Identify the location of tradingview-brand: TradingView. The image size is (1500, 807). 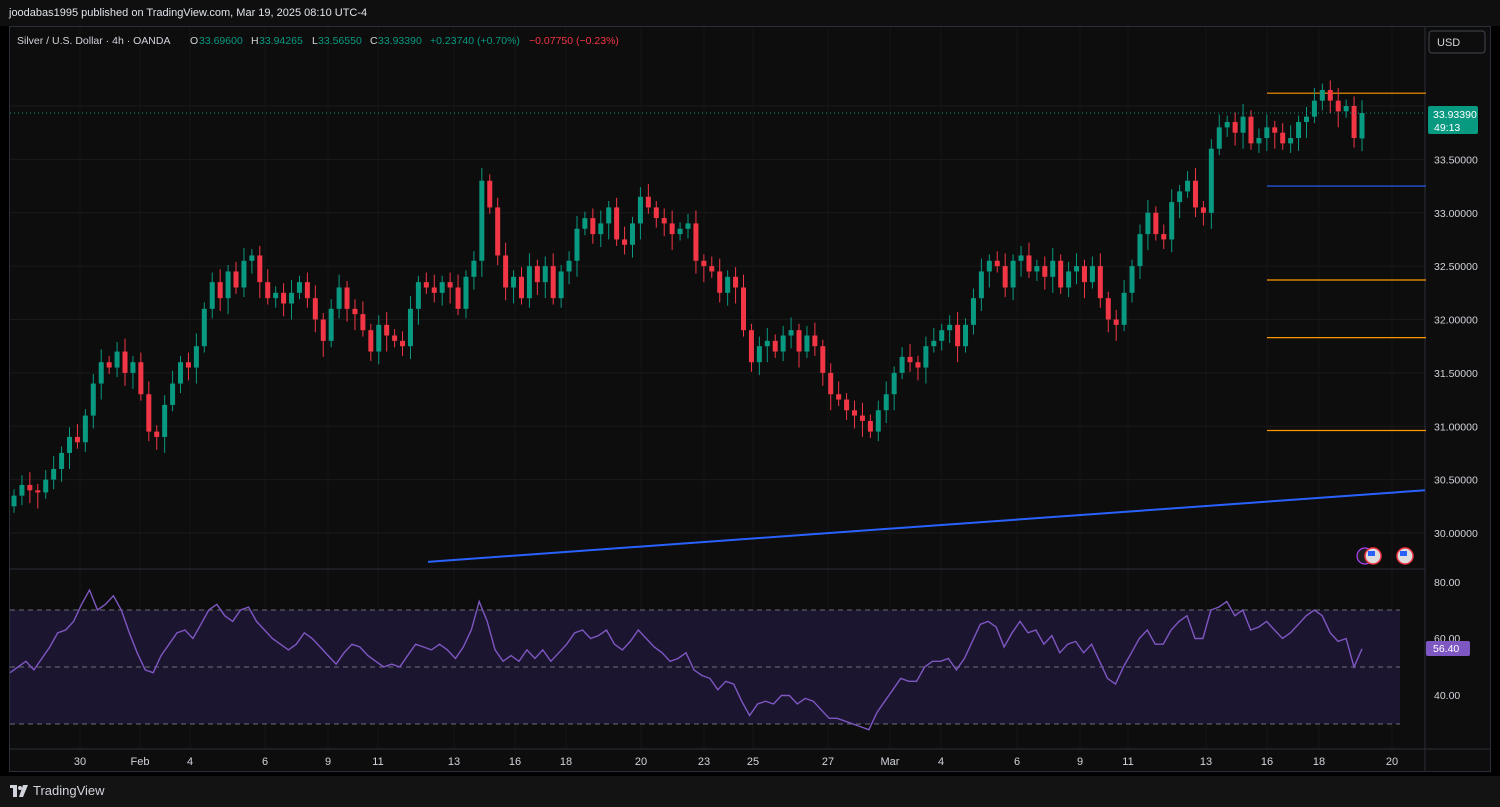
(57, 790).